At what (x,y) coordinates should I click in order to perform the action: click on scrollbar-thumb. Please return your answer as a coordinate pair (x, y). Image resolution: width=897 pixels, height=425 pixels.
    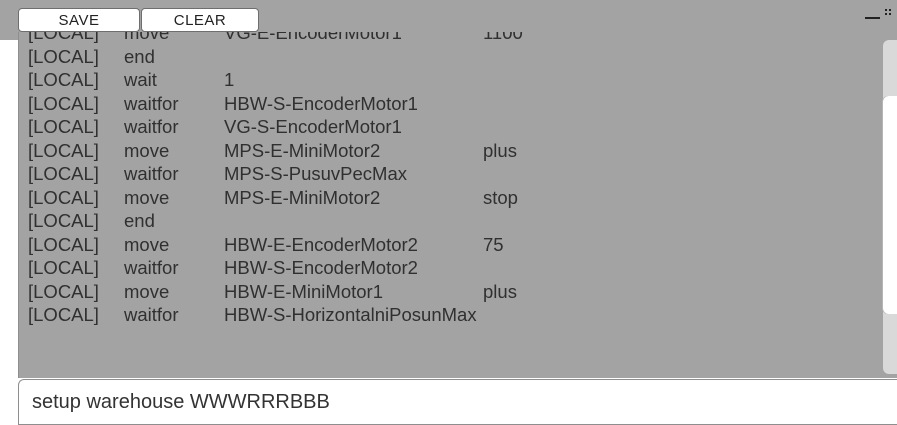
    Looking at the image, I should click on (890, 205).